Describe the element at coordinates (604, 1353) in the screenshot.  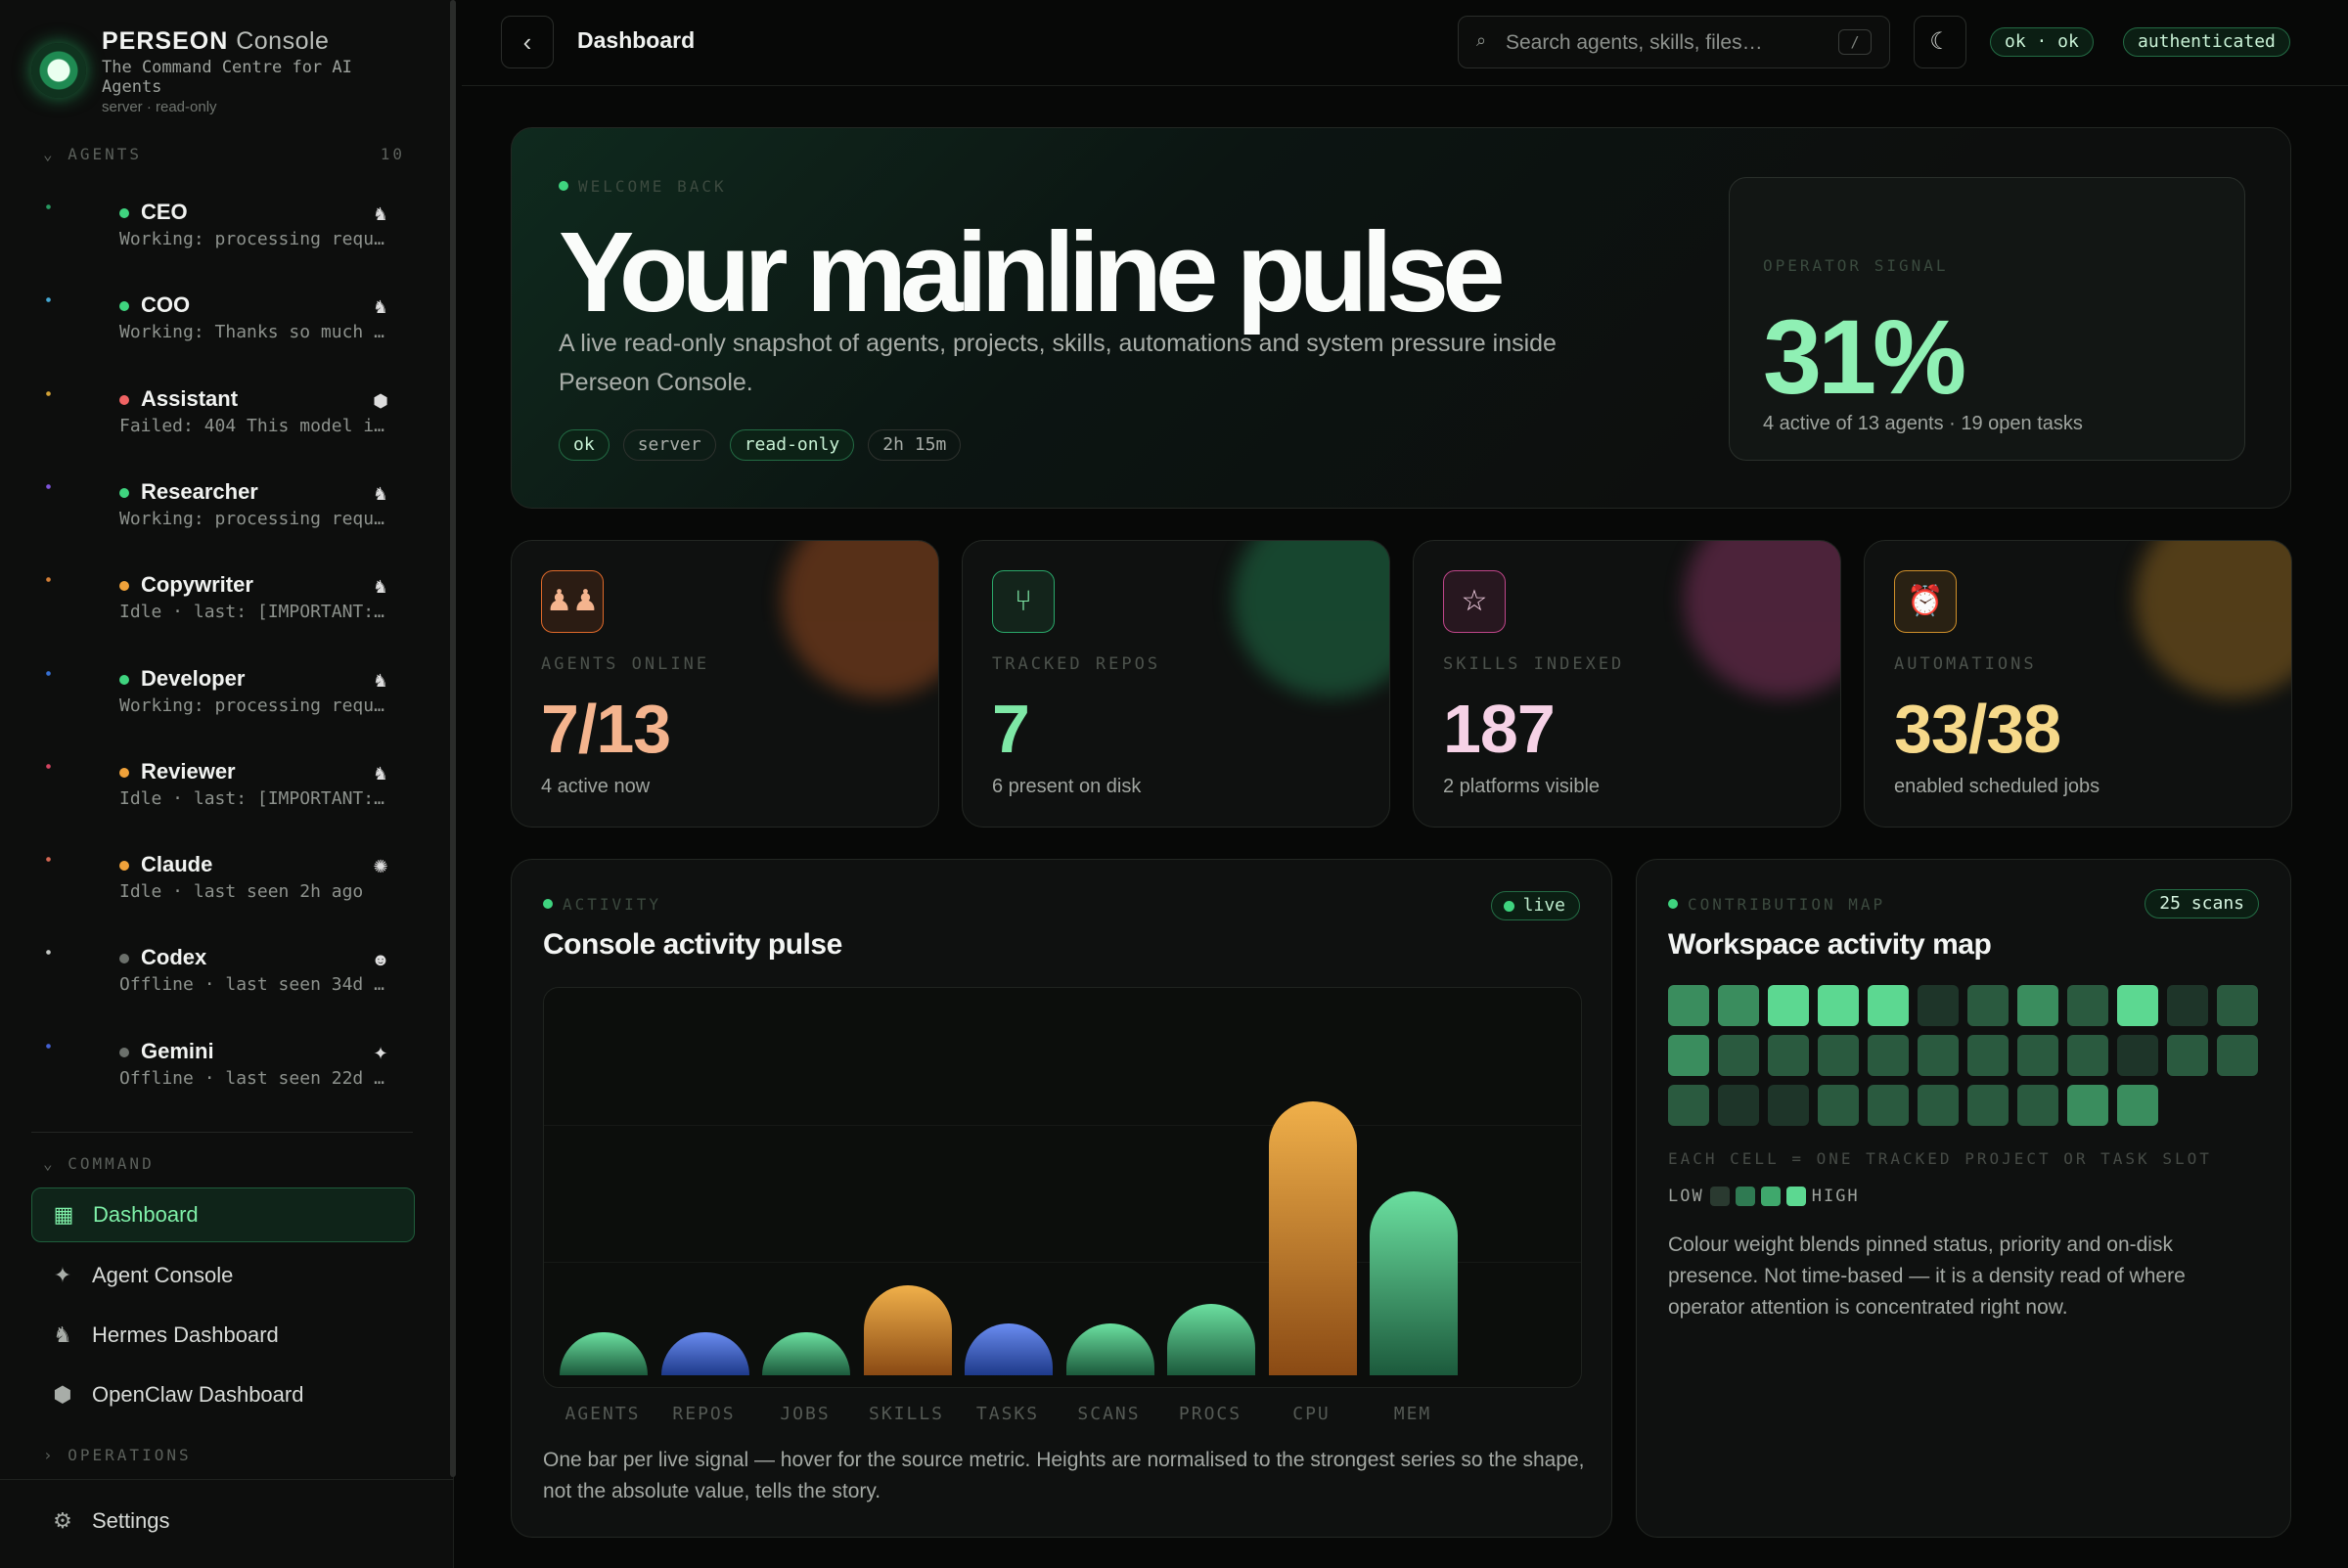
I see `bar-agents` at that location.